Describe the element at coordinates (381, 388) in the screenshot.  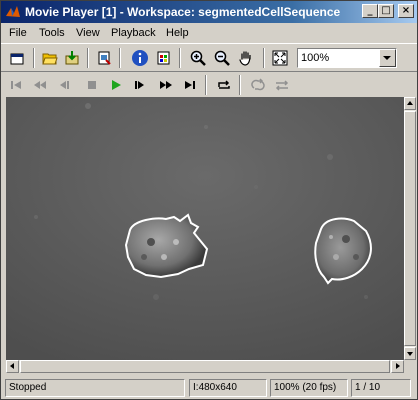
I see `status-frame-counter: 1 / 10` at that location.